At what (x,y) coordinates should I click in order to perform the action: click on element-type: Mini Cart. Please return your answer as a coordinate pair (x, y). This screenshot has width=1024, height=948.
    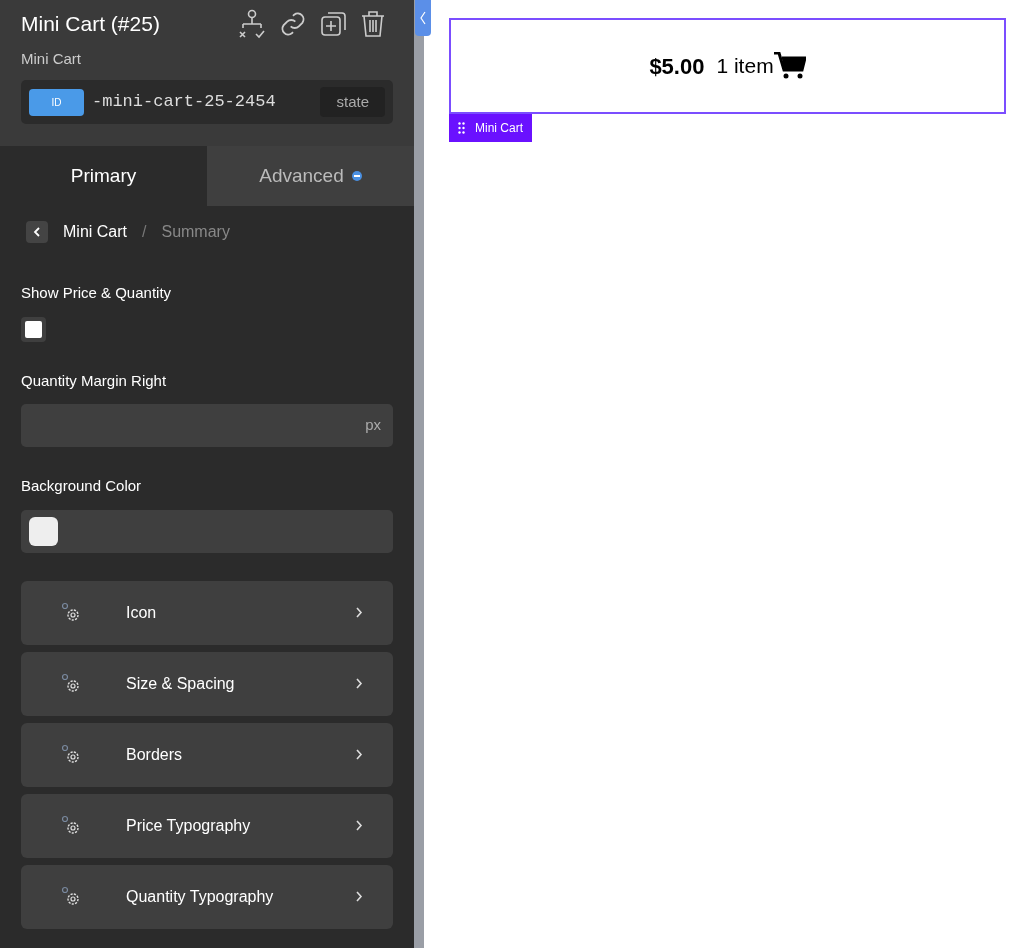
    Looking at the image, I should click on (51, 58).